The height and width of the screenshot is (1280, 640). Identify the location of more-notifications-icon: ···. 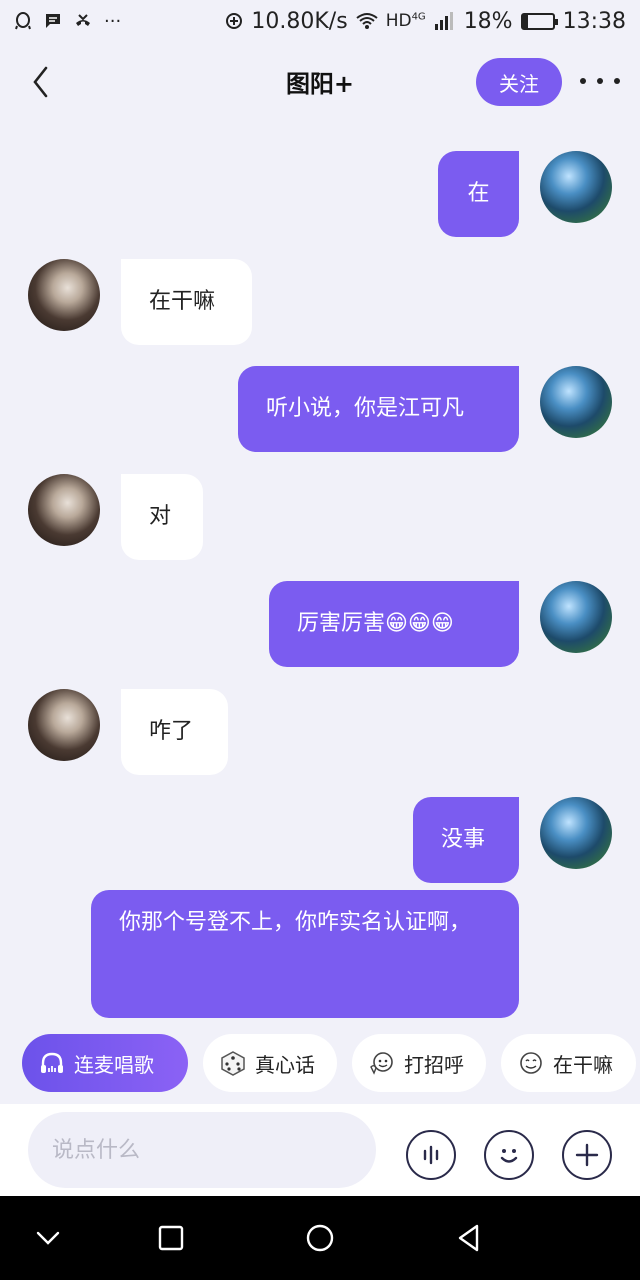
(113, 21).